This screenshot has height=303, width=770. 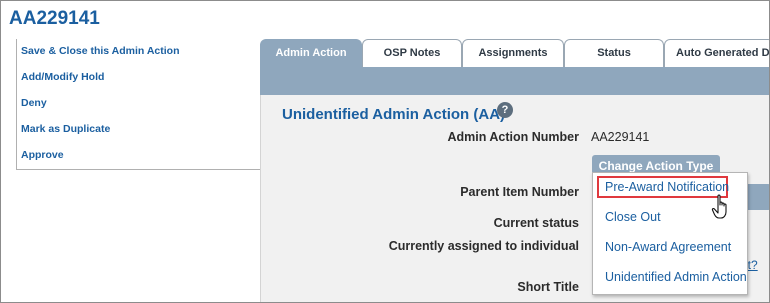 I want to click on admin-action-number-value: AA229141, so click(x=620, y=137).